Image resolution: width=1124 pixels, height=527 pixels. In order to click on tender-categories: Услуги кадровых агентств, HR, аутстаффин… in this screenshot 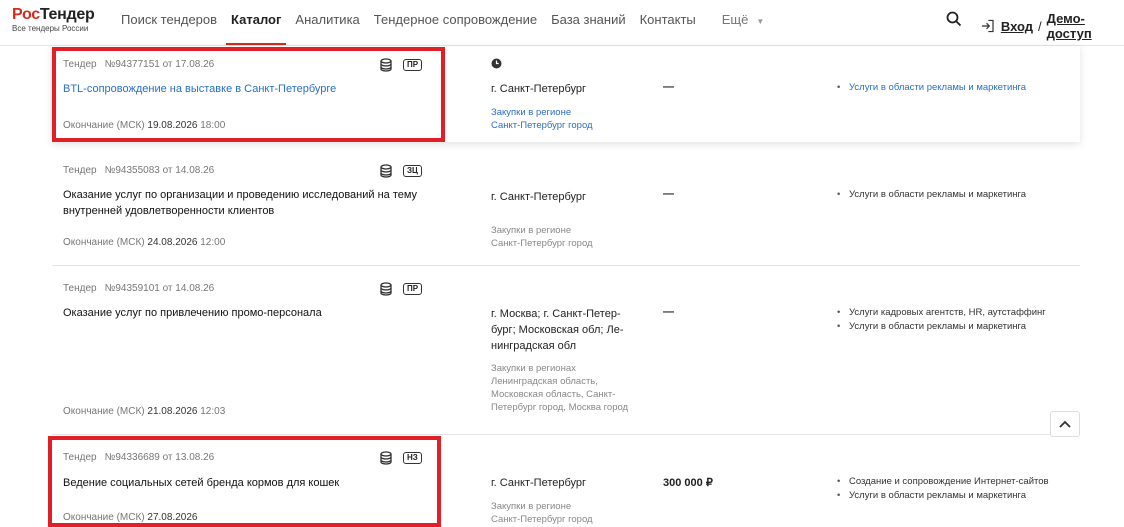, I will do `click(941, 320)`.